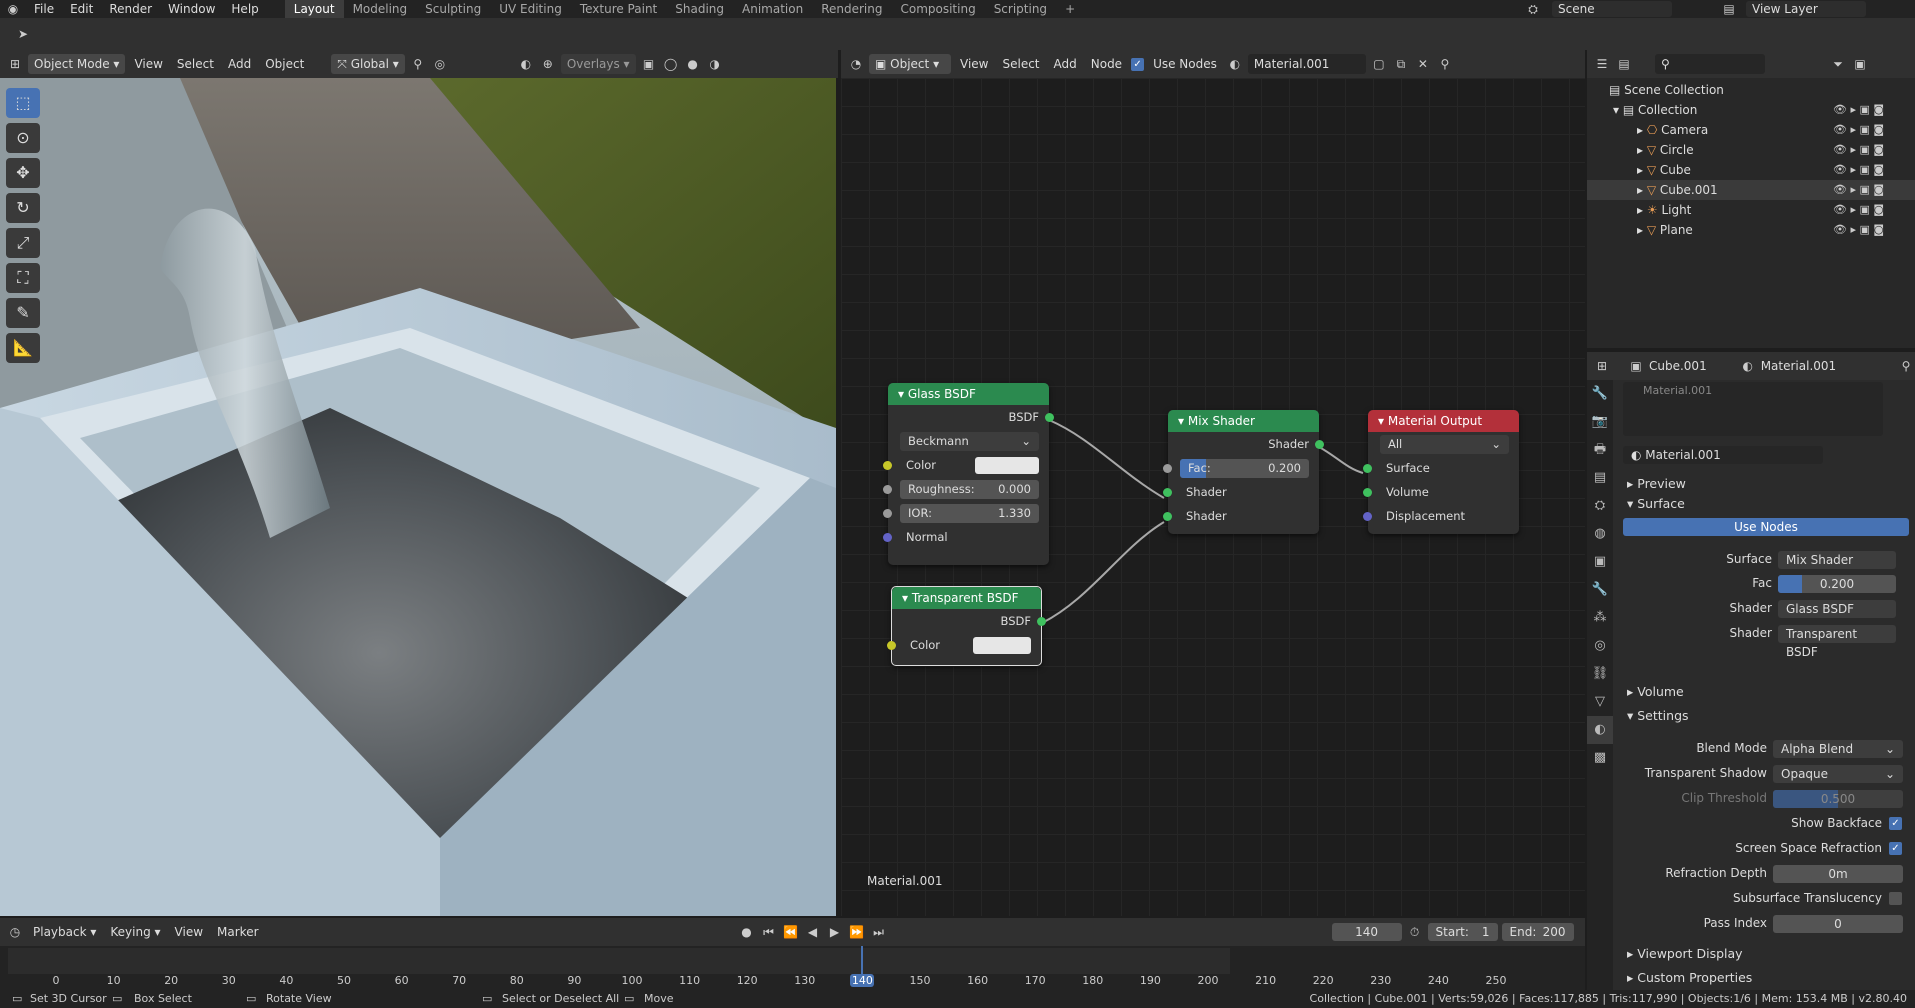 Image resolution: width=1915 pixels, height=1008 pixels. Describe the element at coordinates (856, 64) in the screenshot. I see `node-editor-type-icon: ◔` at that location.